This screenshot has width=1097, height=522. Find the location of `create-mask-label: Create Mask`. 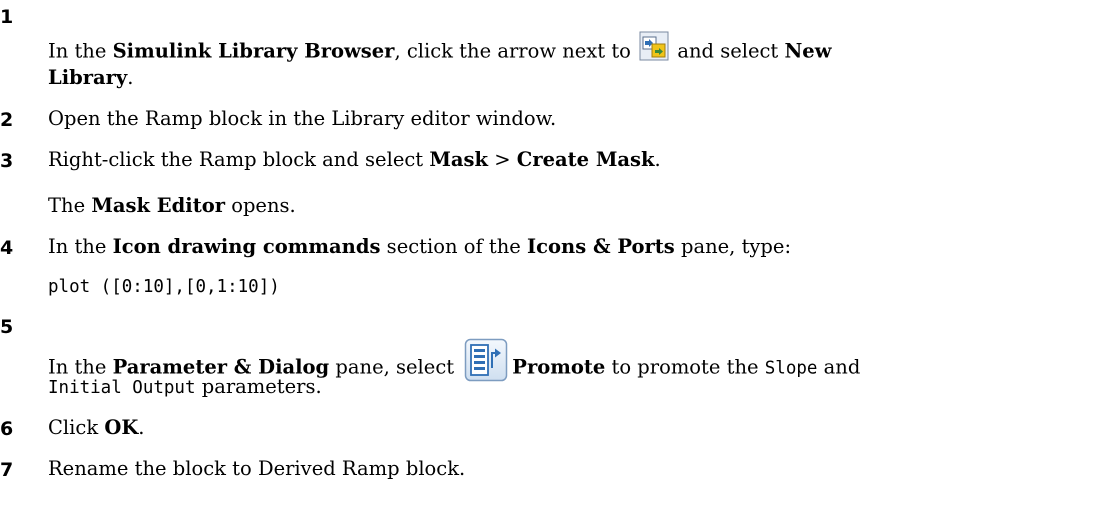

create-mask-label: Create Mask is located at coordinates (585, 159).